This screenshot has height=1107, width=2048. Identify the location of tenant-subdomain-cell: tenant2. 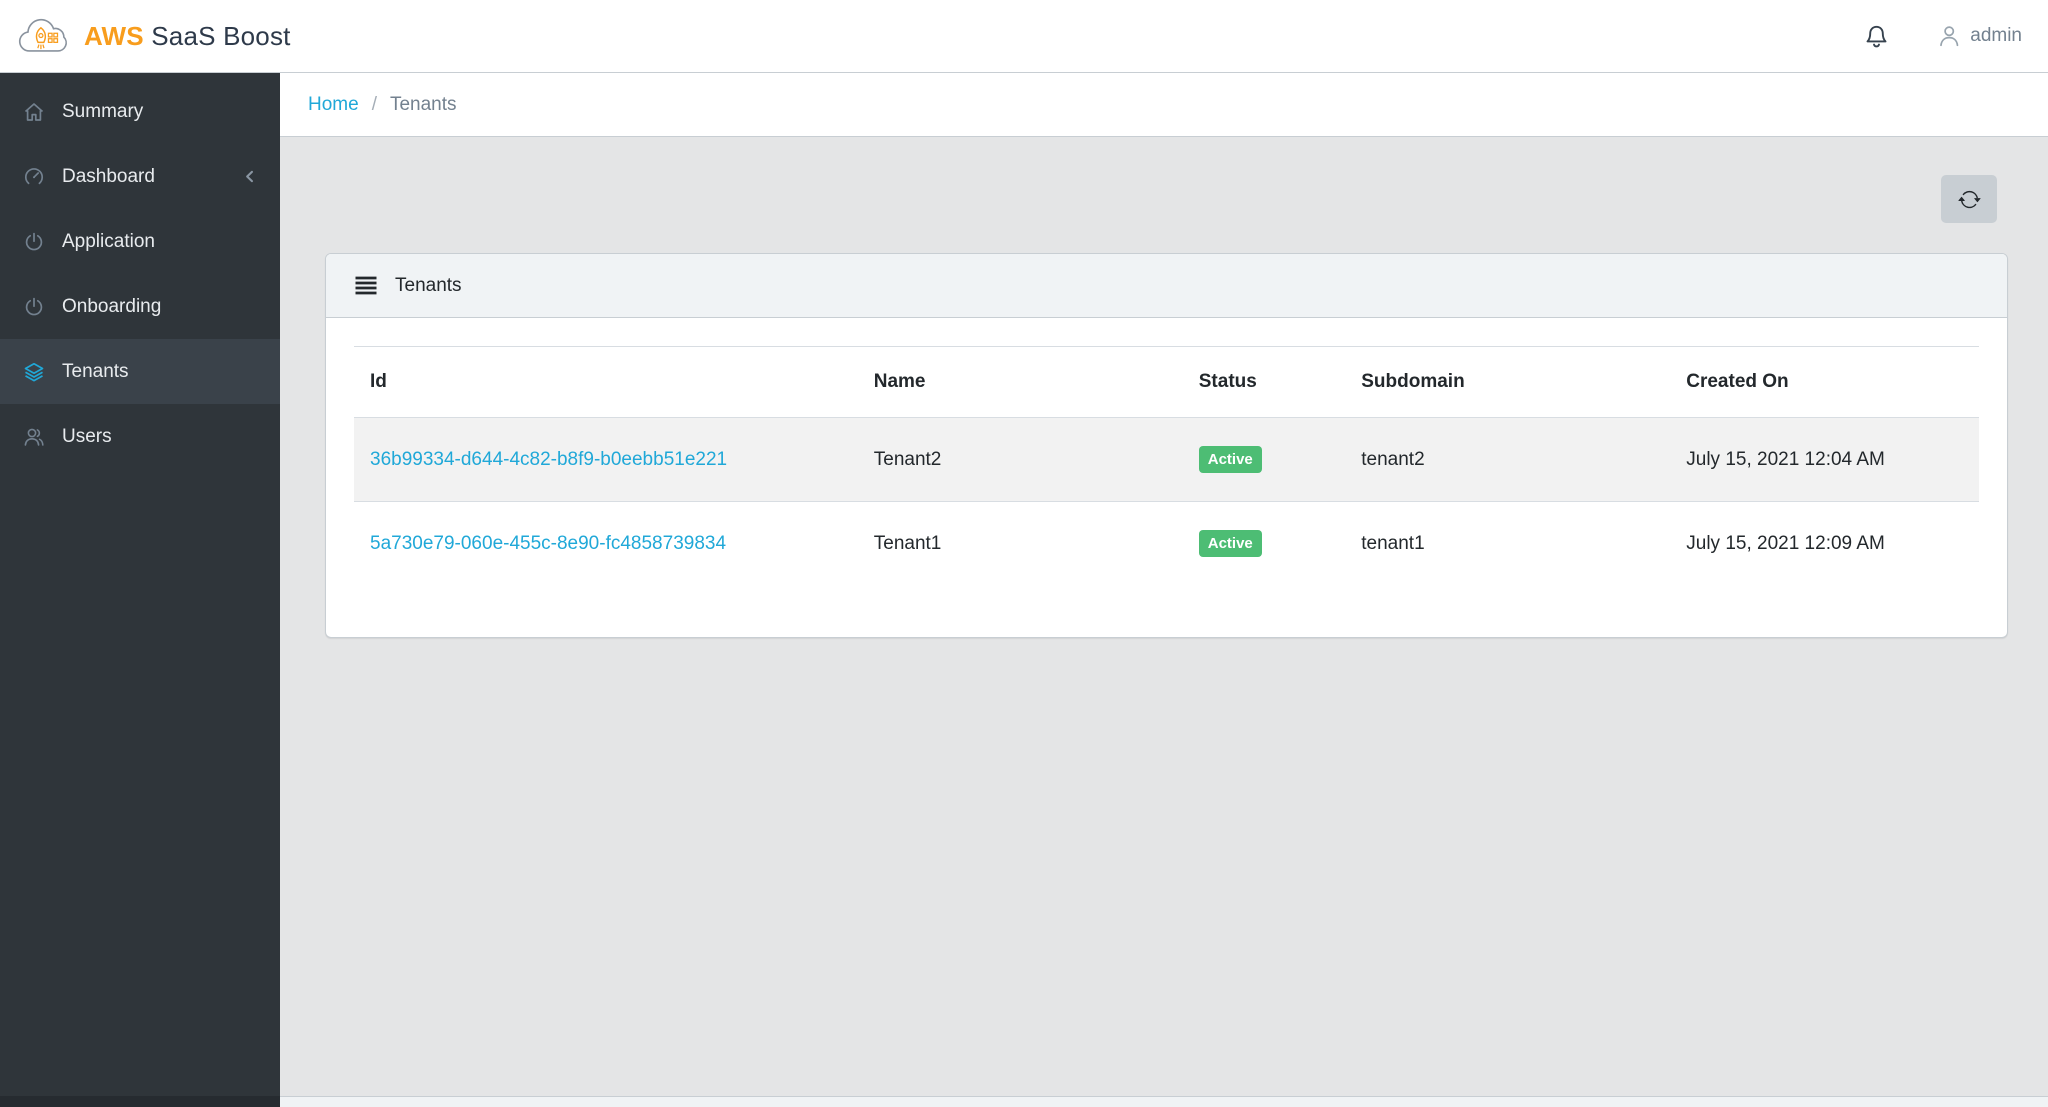
(1508, 459).